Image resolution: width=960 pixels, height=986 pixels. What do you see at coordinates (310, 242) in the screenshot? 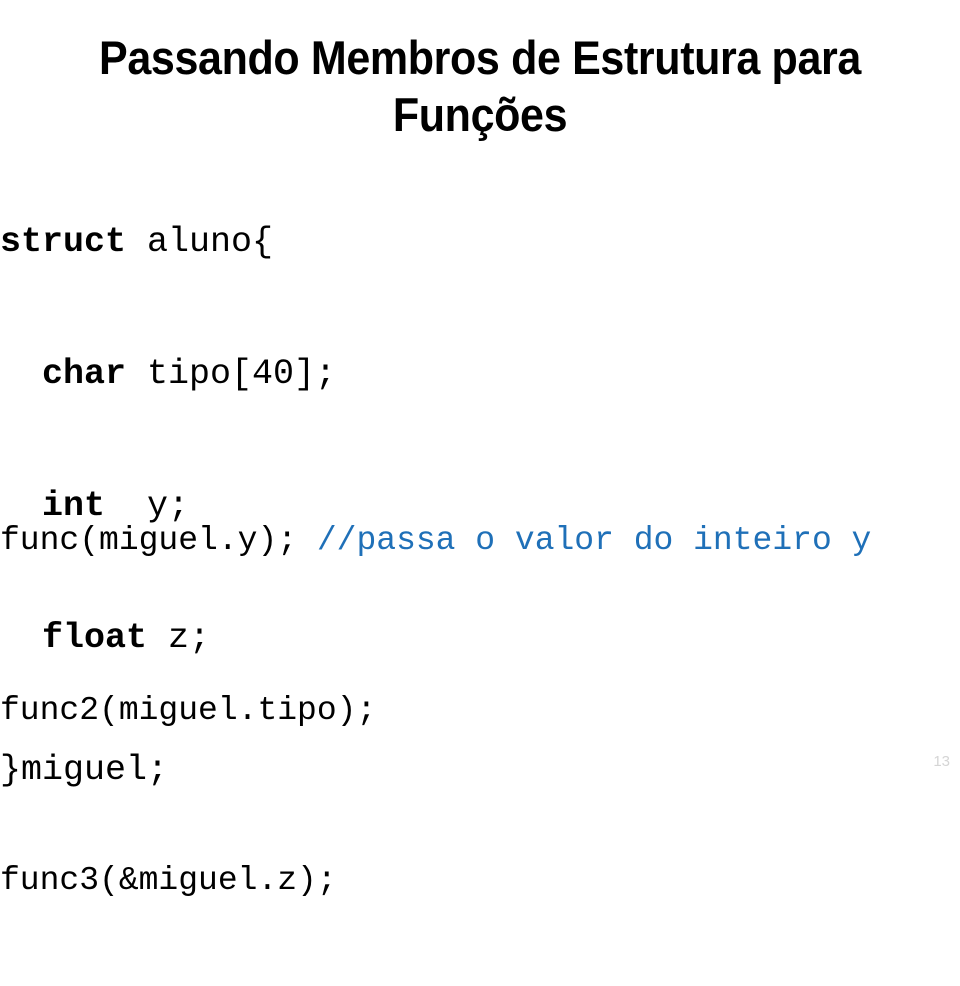
I see `code-line-struct-aluno: struct aluno{` at bounding box center [310, 242].